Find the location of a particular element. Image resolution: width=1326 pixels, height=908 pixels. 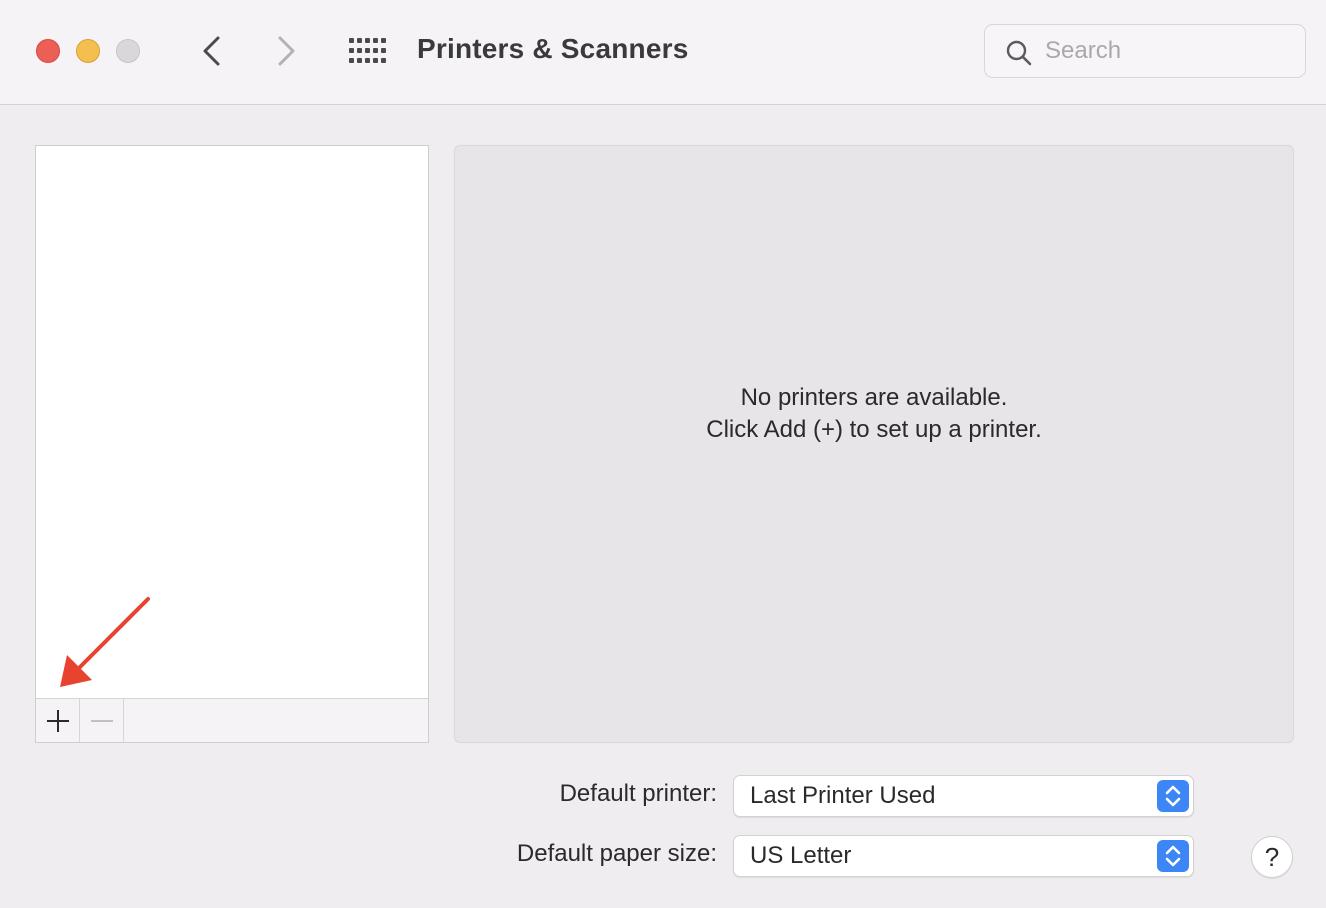

default-paper-size-popup: US Letter is located at coordinates (963, 856).